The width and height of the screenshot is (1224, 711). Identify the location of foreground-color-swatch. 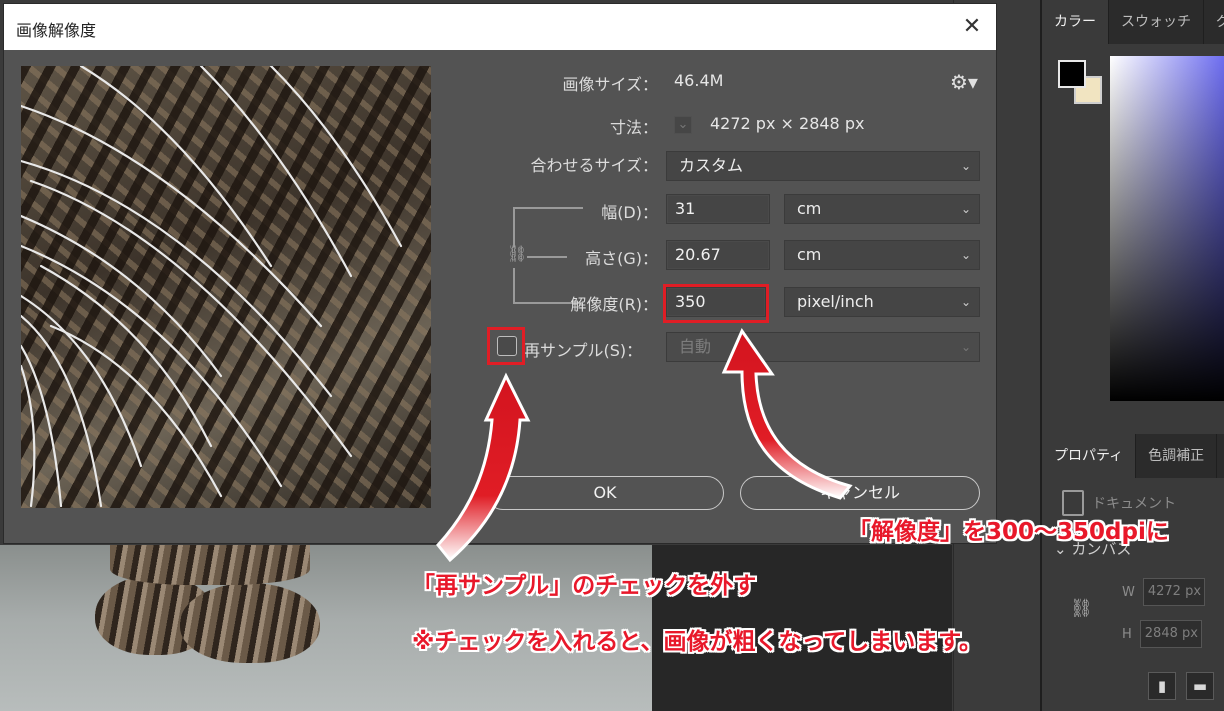
(1072, 74).